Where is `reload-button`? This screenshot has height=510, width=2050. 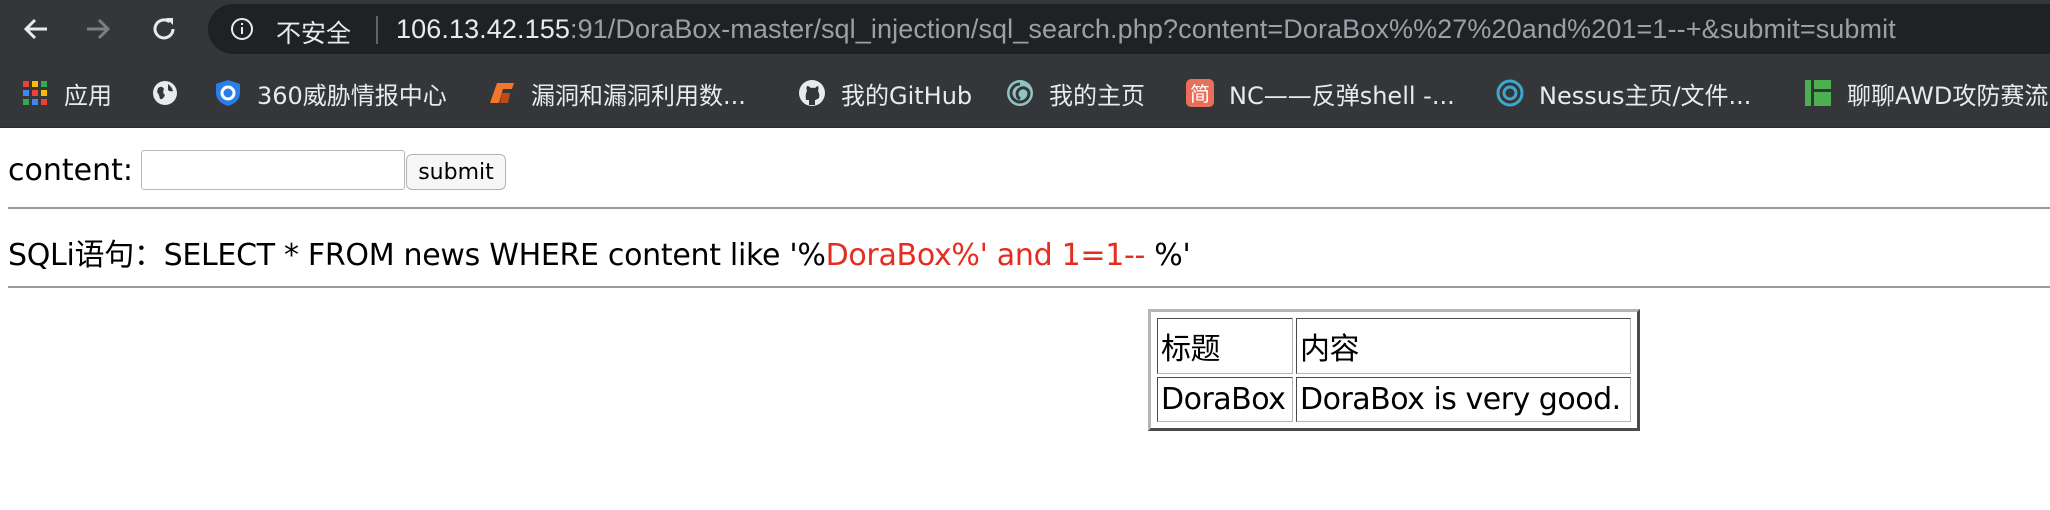
reload-button is located at coordinates (164, 29).